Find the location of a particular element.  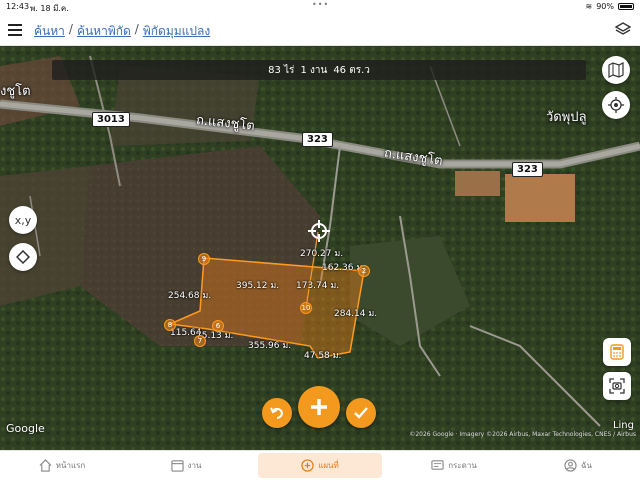

confirm-button is located at coordinates (361, 413).